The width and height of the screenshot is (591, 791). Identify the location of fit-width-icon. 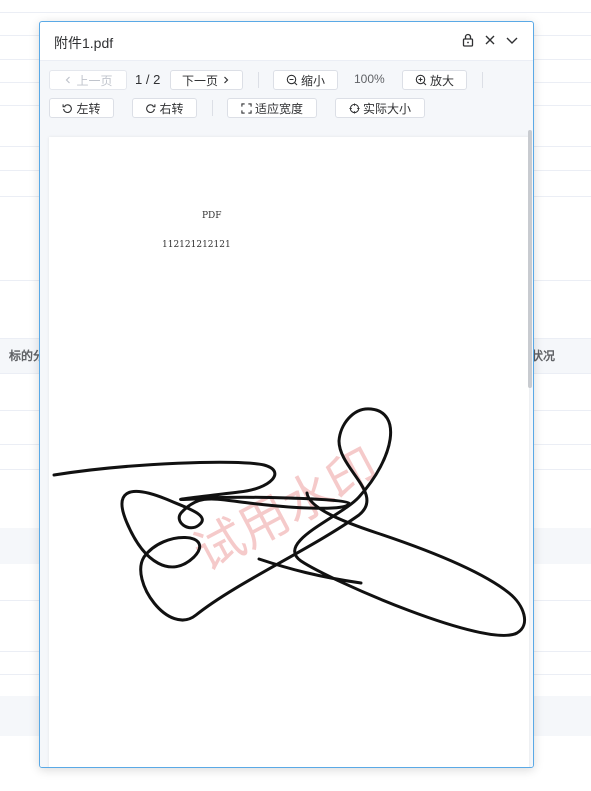
(246, 108).